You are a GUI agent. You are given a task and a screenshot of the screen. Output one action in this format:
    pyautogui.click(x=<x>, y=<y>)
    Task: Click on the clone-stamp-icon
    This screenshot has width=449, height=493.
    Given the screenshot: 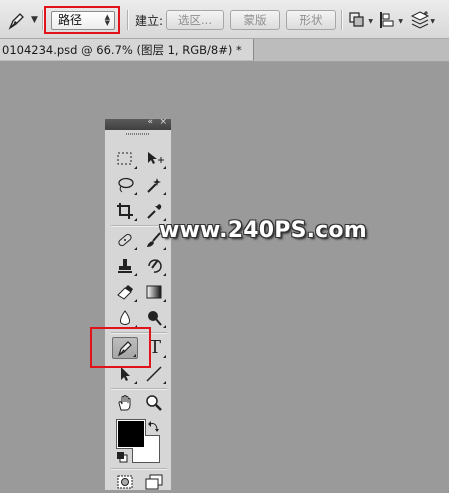 What is the action you would take?
    pyautogui.click(x=125, y=266)
    